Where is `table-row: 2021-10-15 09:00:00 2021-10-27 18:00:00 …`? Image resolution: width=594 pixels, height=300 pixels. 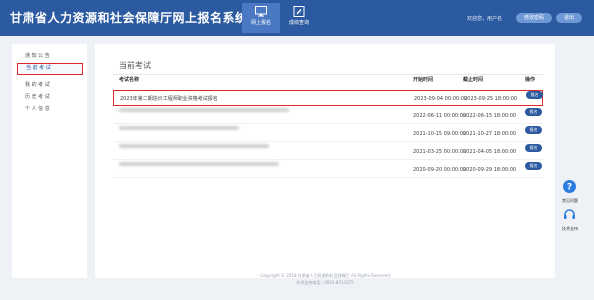 table-row: 2021-10-15 09:00:00 2021-10-27 18:00:00 … is located at coordinates (328, 134).